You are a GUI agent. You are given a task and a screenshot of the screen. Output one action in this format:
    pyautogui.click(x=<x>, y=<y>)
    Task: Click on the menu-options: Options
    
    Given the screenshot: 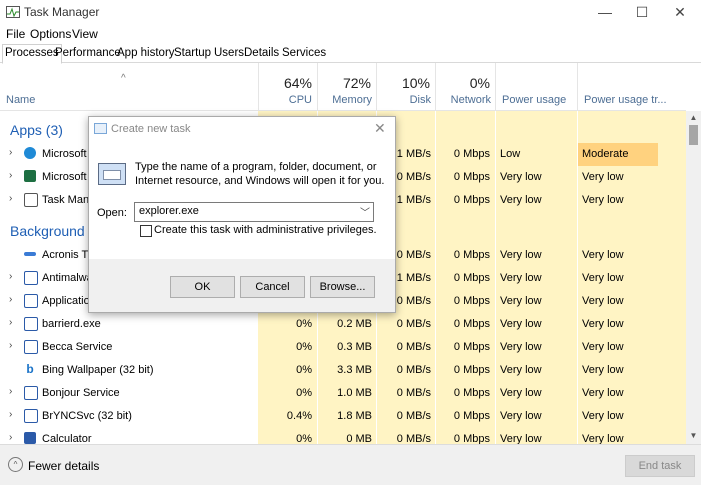 What is the action you would take?
    pyautogui.click(x=50, y=34)
    